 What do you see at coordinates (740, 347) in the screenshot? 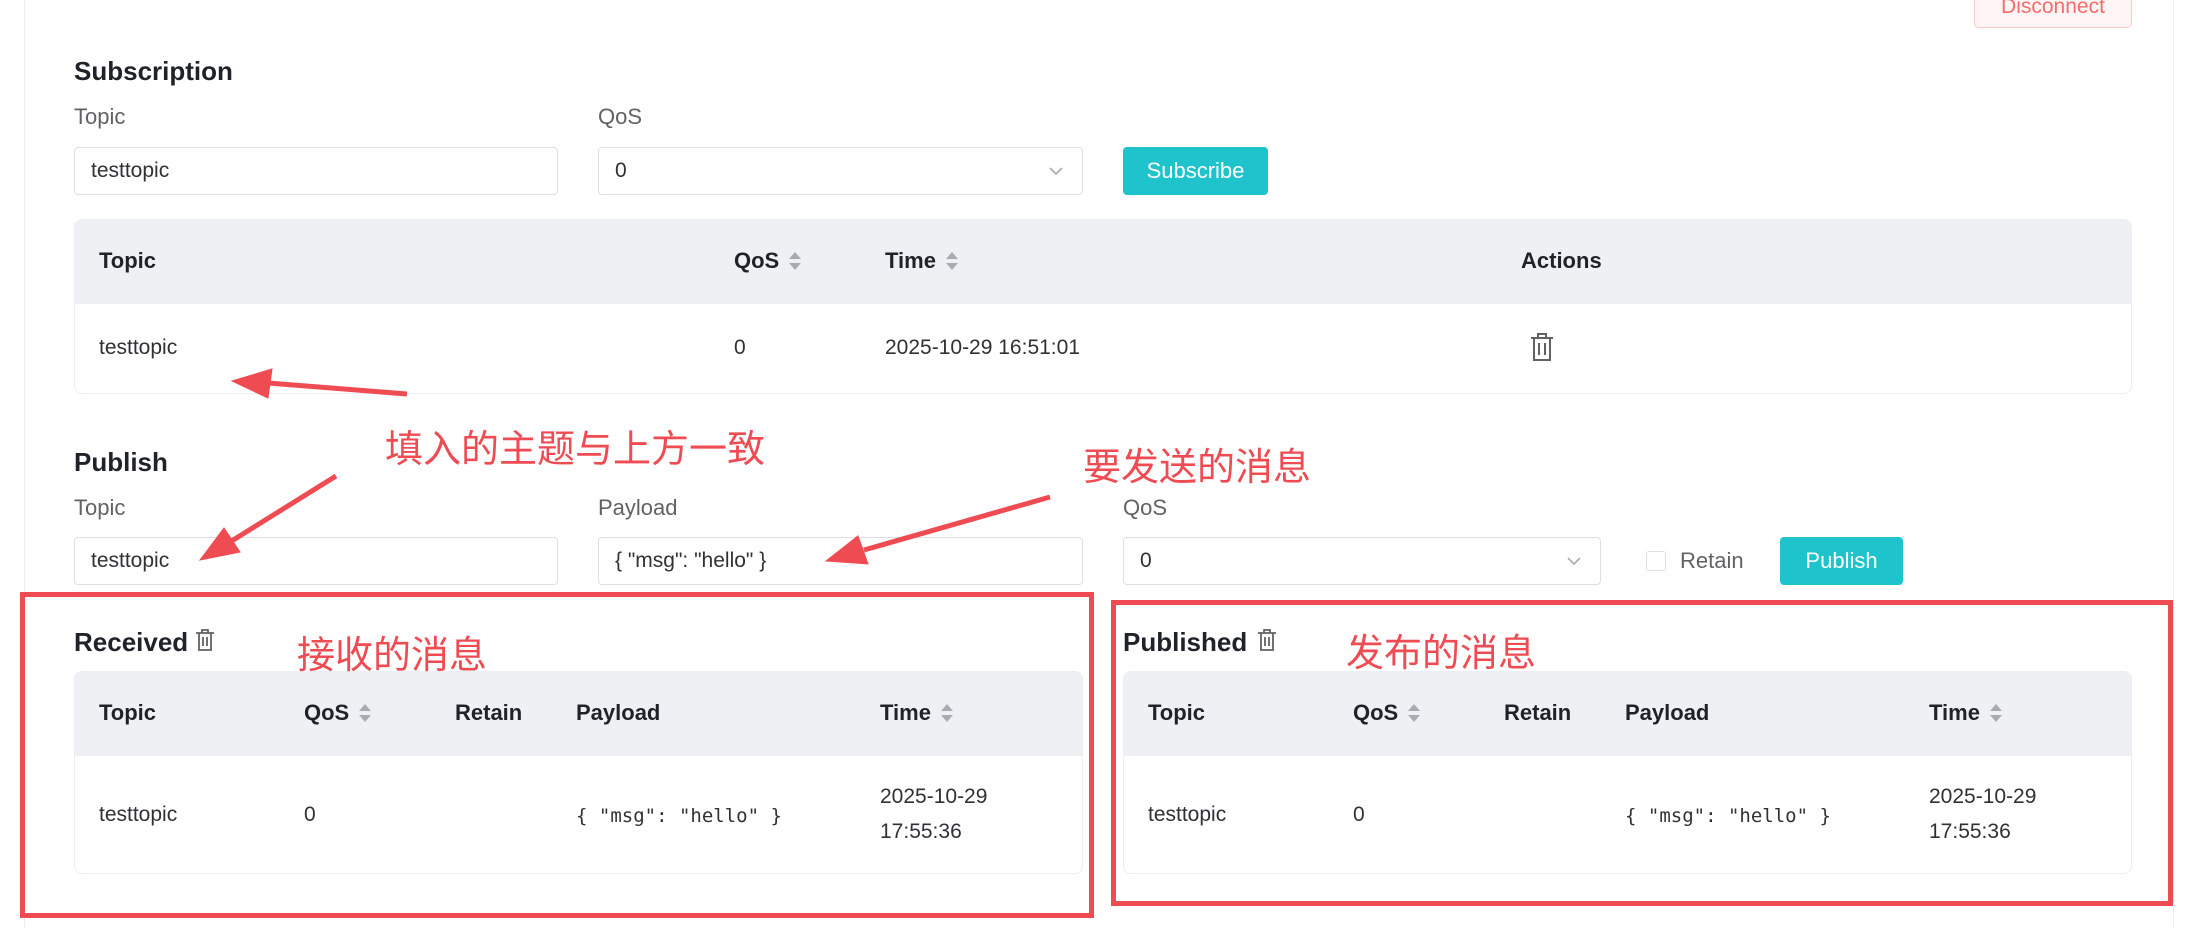
I see `row-qos: 0` at bounding box center [740, 347].